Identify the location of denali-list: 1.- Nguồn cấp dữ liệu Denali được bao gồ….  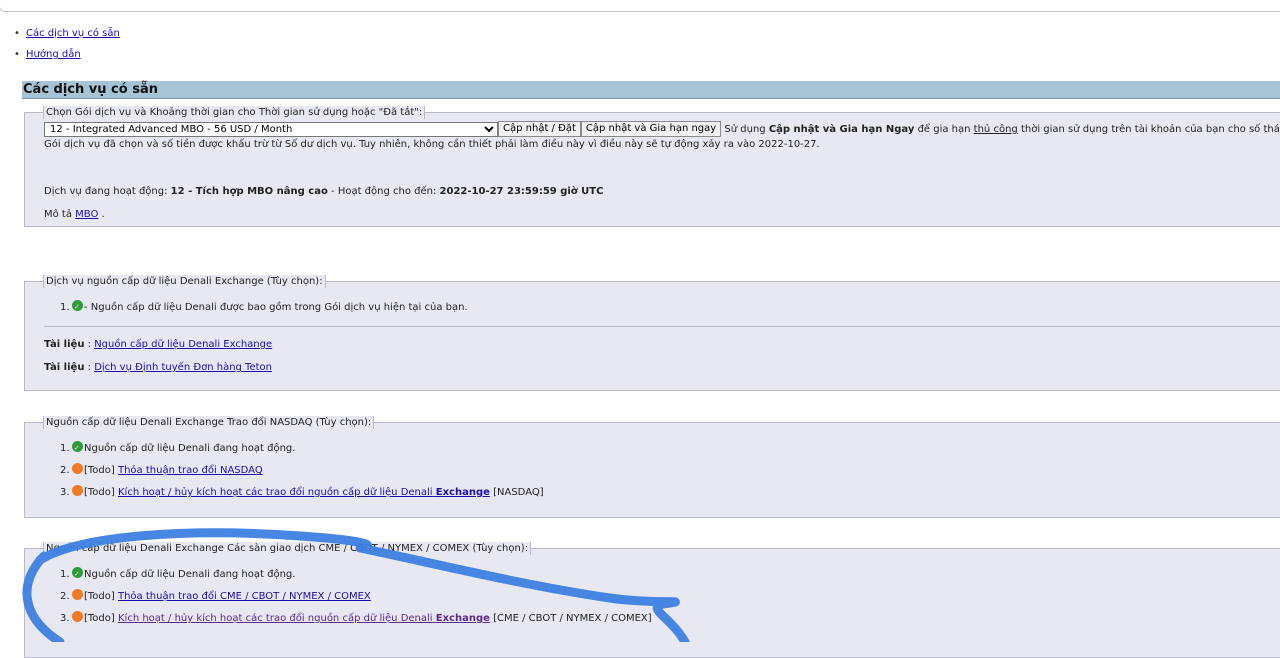
(264, 310).